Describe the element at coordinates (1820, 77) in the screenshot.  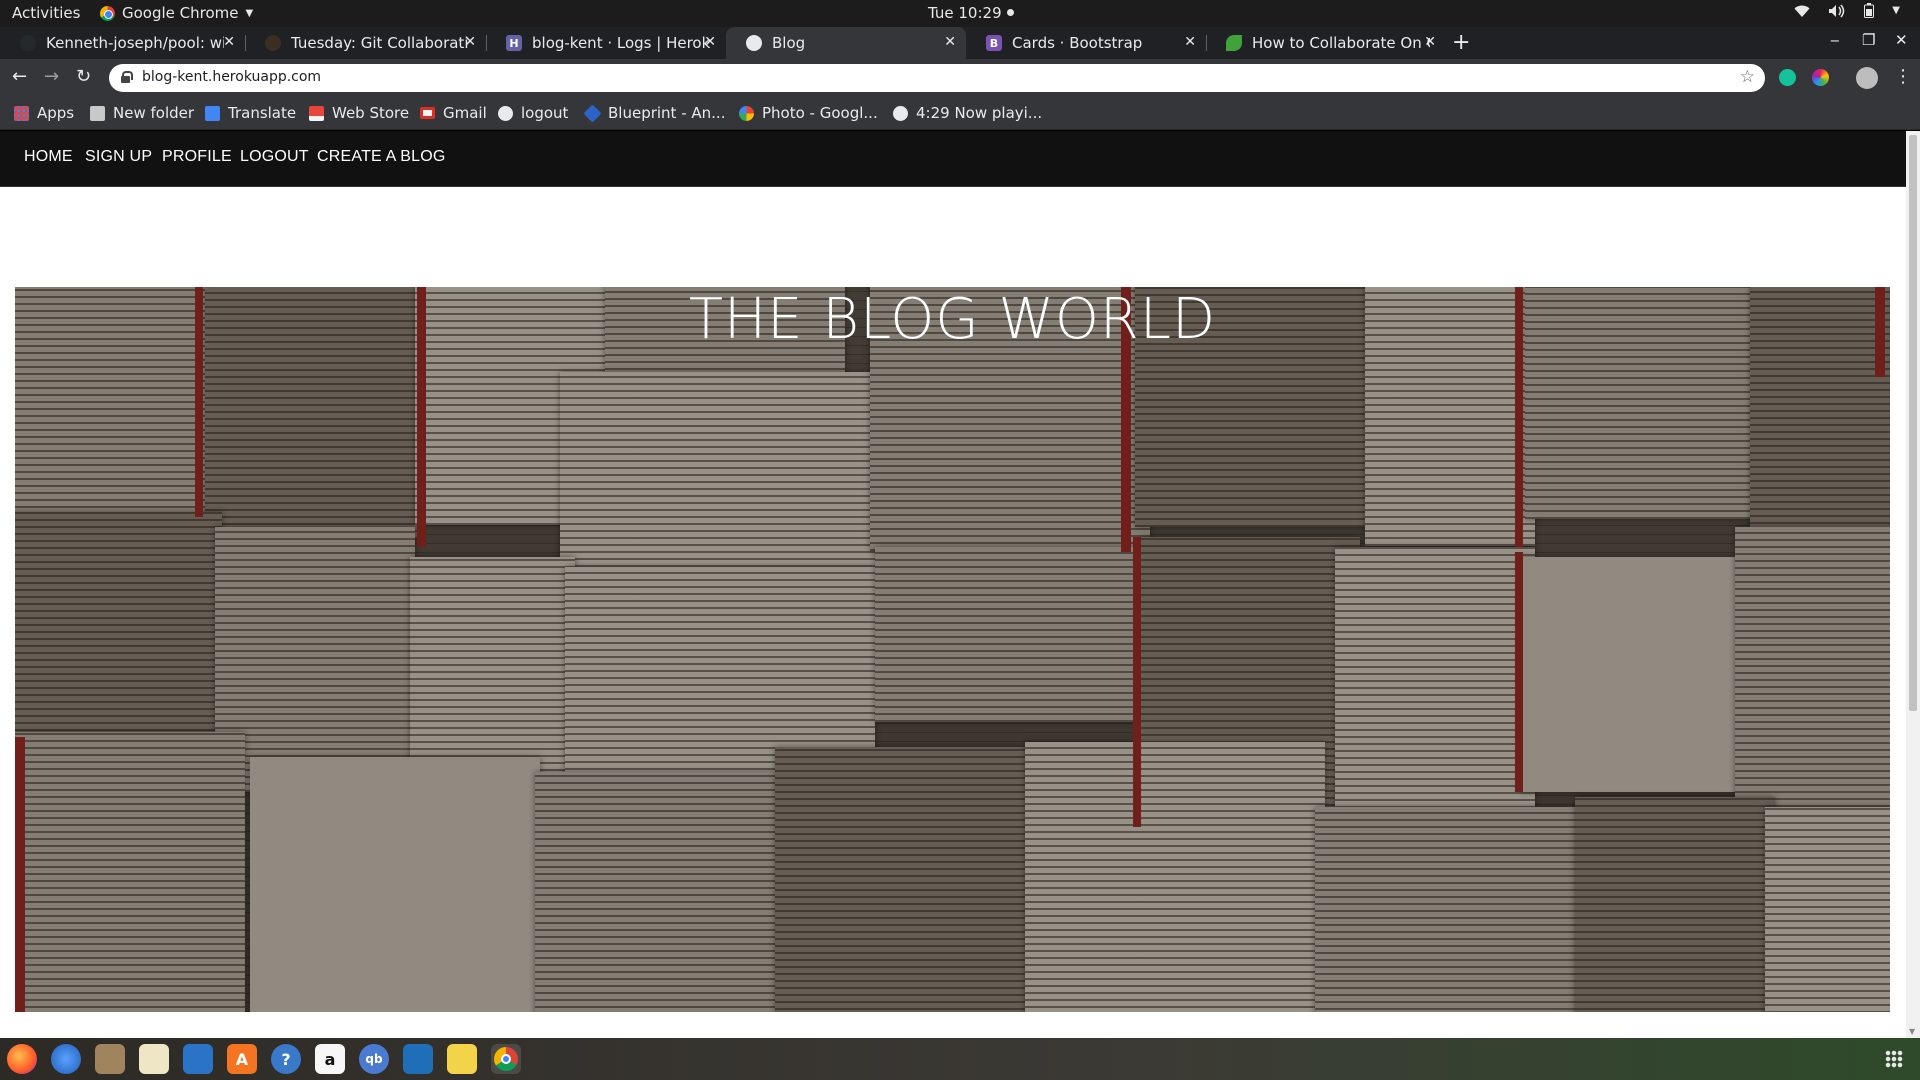
I see `color-picker-extension-icon` at that location.